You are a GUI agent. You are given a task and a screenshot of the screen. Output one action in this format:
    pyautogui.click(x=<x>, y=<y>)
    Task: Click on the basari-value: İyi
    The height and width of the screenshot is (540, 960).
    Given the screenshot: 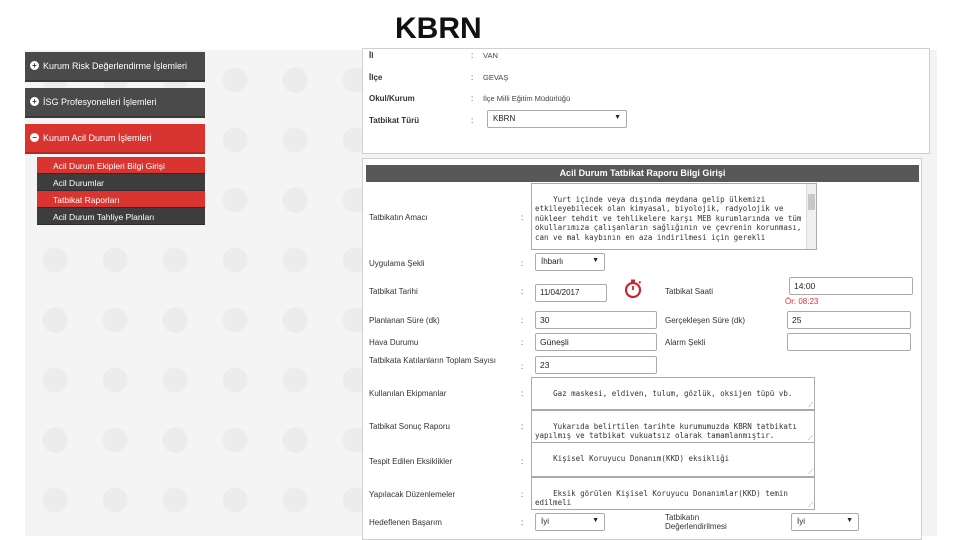 What is the action you would take?
    pyautogui.click(x=545, y=521)
    